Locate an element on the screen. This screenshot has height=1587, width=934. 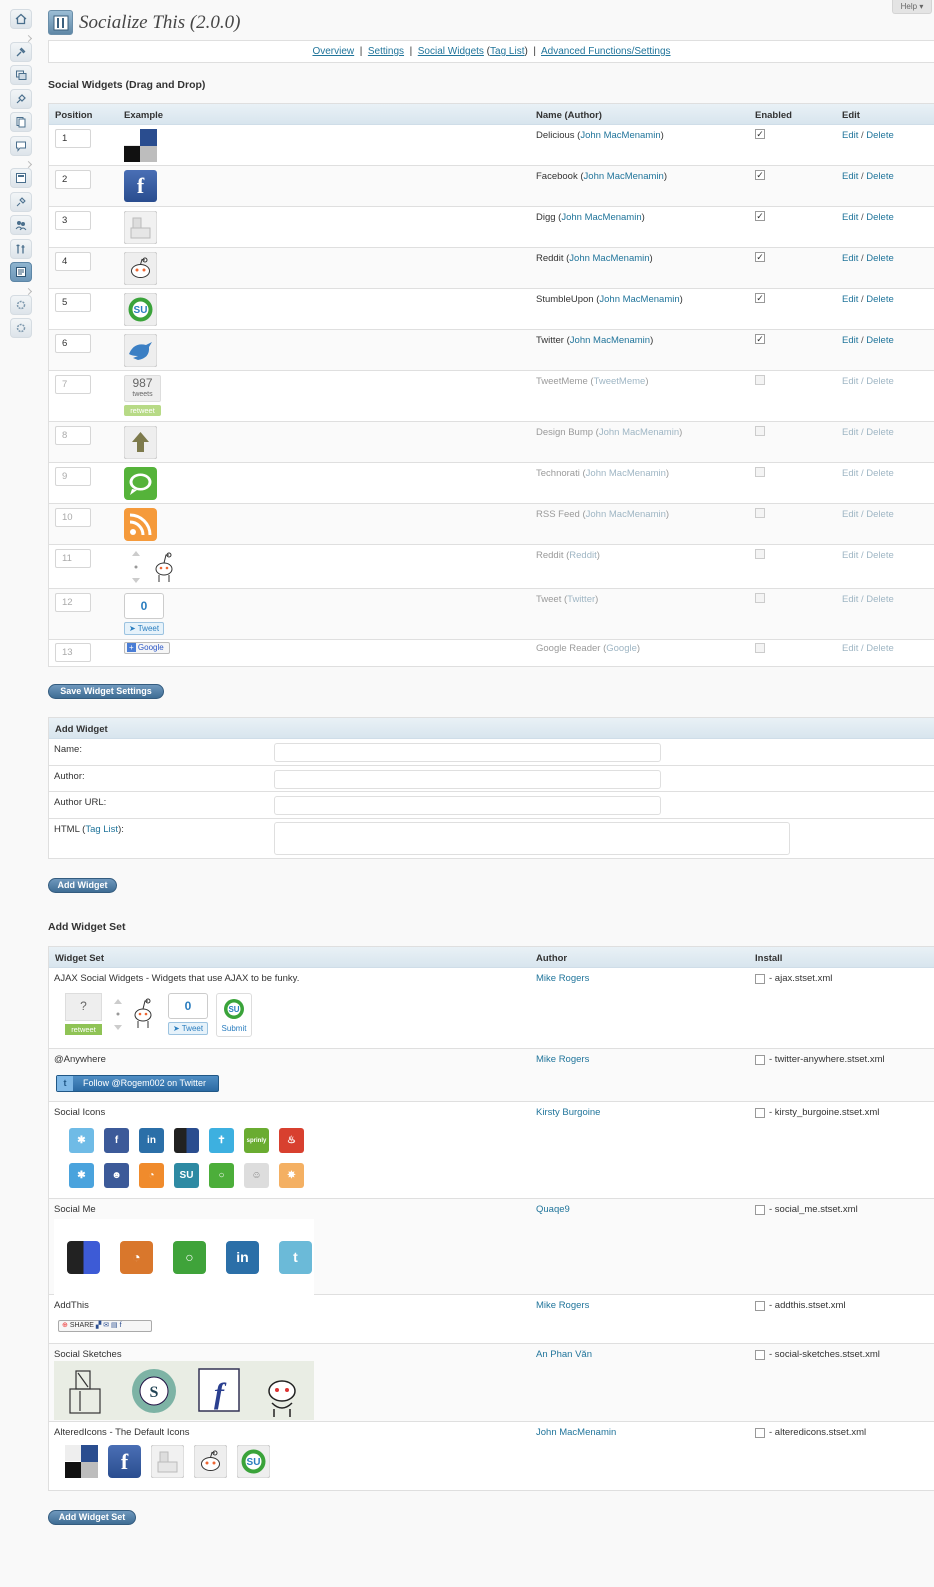
html-textarea is located at coordinates (532, 838).